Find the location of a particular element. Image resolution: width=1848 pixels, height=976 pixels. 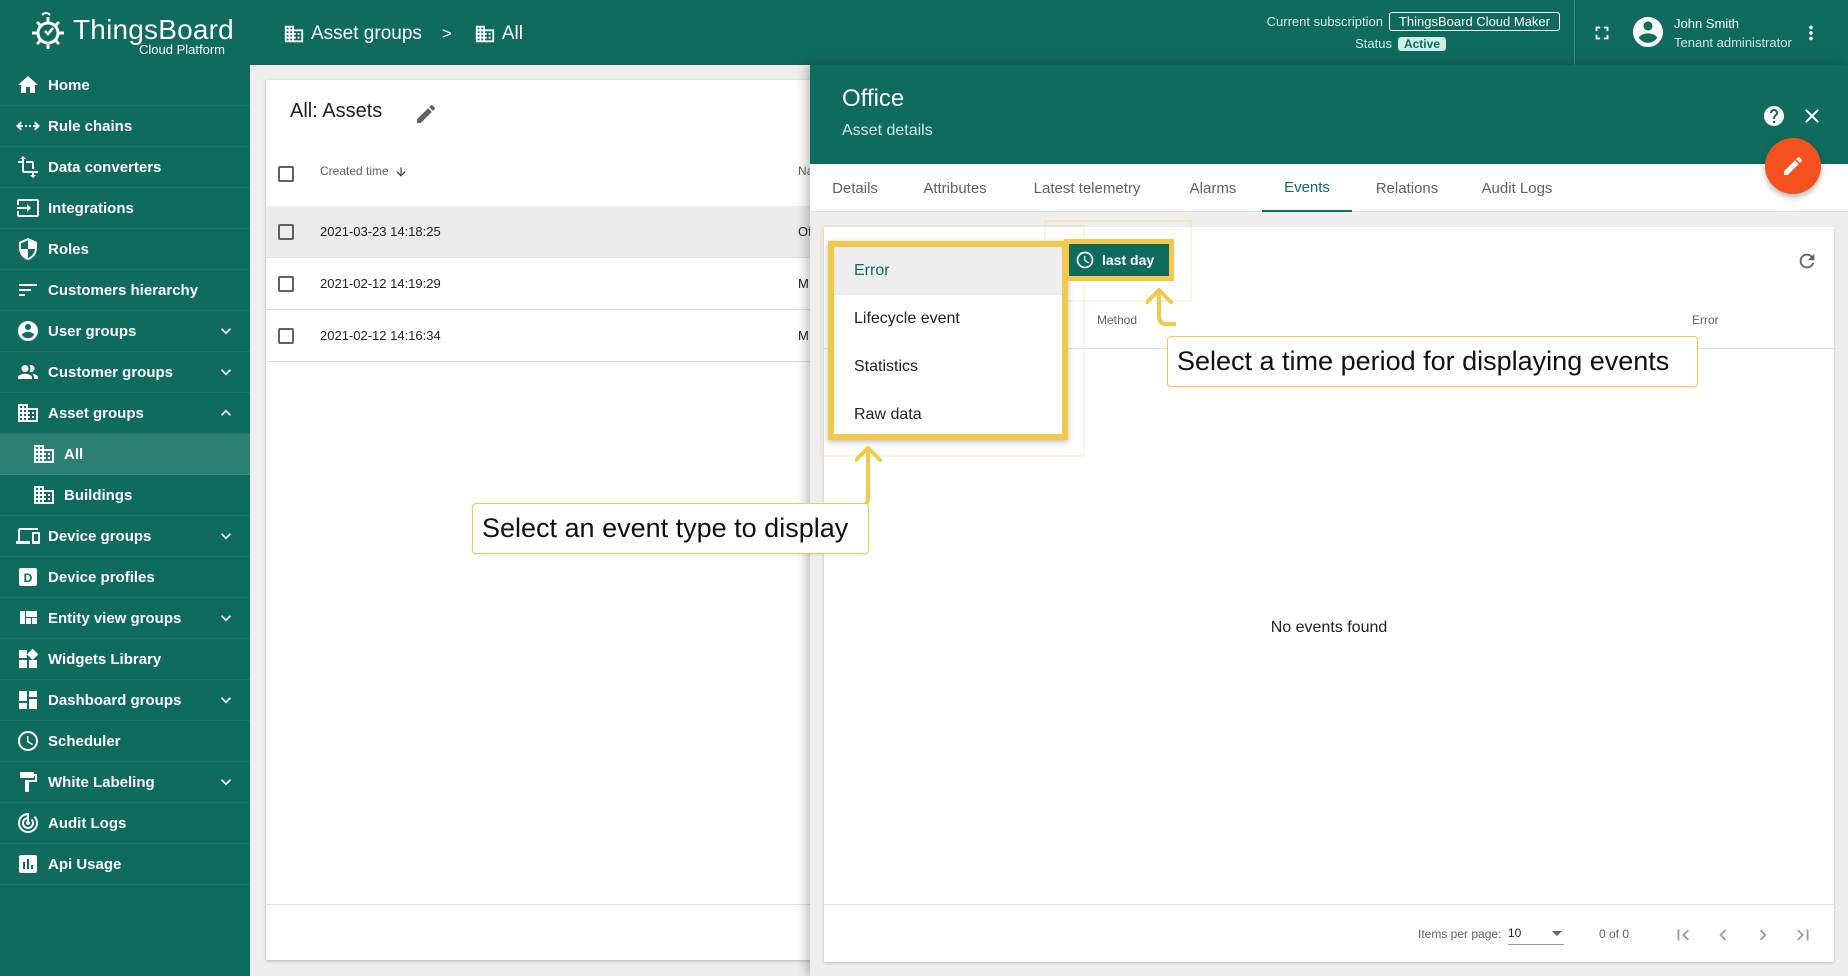

subscription-plan-badge: ThingsBoard Cloud Maker is located at coordinates (1474, 21).